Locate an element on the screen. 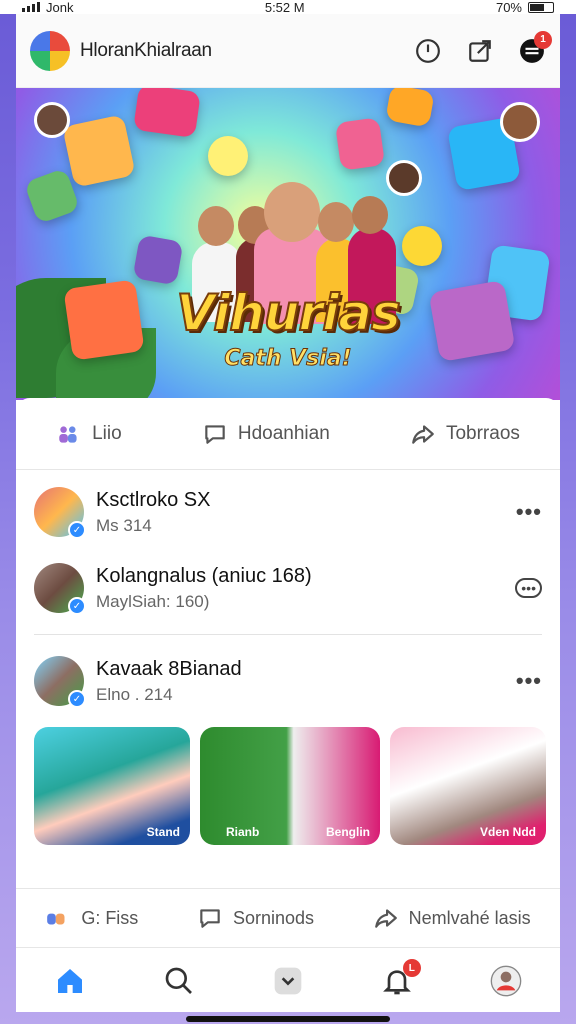 This screenshot has height=1024, width=576. feed-item-sub: MaylSiah: 160) is located at coordinates (153, 601).